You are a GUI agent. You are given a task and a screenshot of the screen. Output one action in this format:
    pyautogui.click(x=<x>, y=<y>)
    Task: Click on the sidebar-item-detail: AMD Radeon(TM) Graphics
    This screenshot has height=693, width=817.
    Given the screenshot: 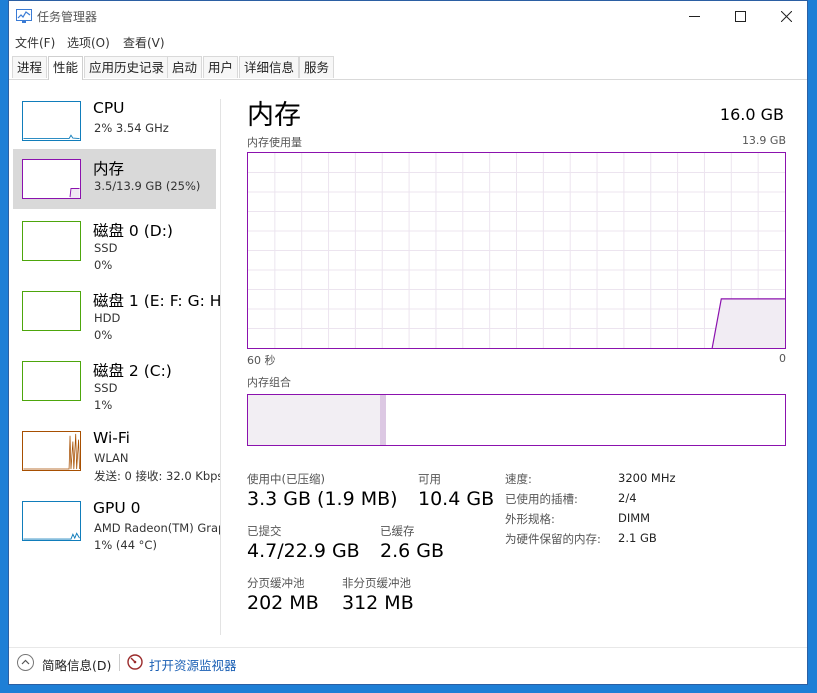 What is the action you would take?
    pyautogui.click(x=157, y=528)
    